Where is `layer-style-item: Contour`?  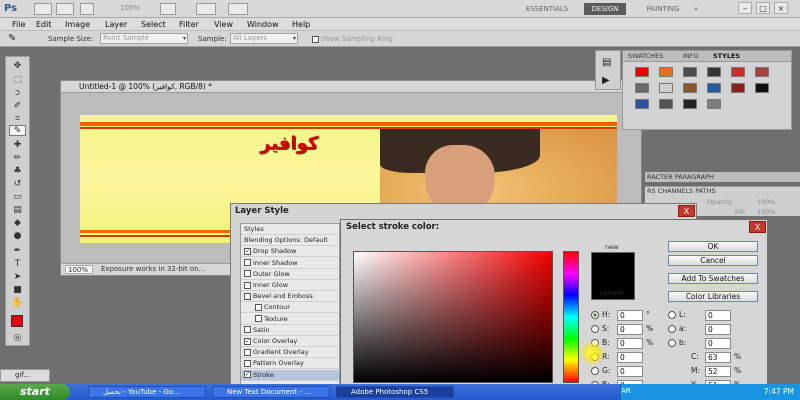
layer-style-item: Contour is located at coordinates (290, 308).